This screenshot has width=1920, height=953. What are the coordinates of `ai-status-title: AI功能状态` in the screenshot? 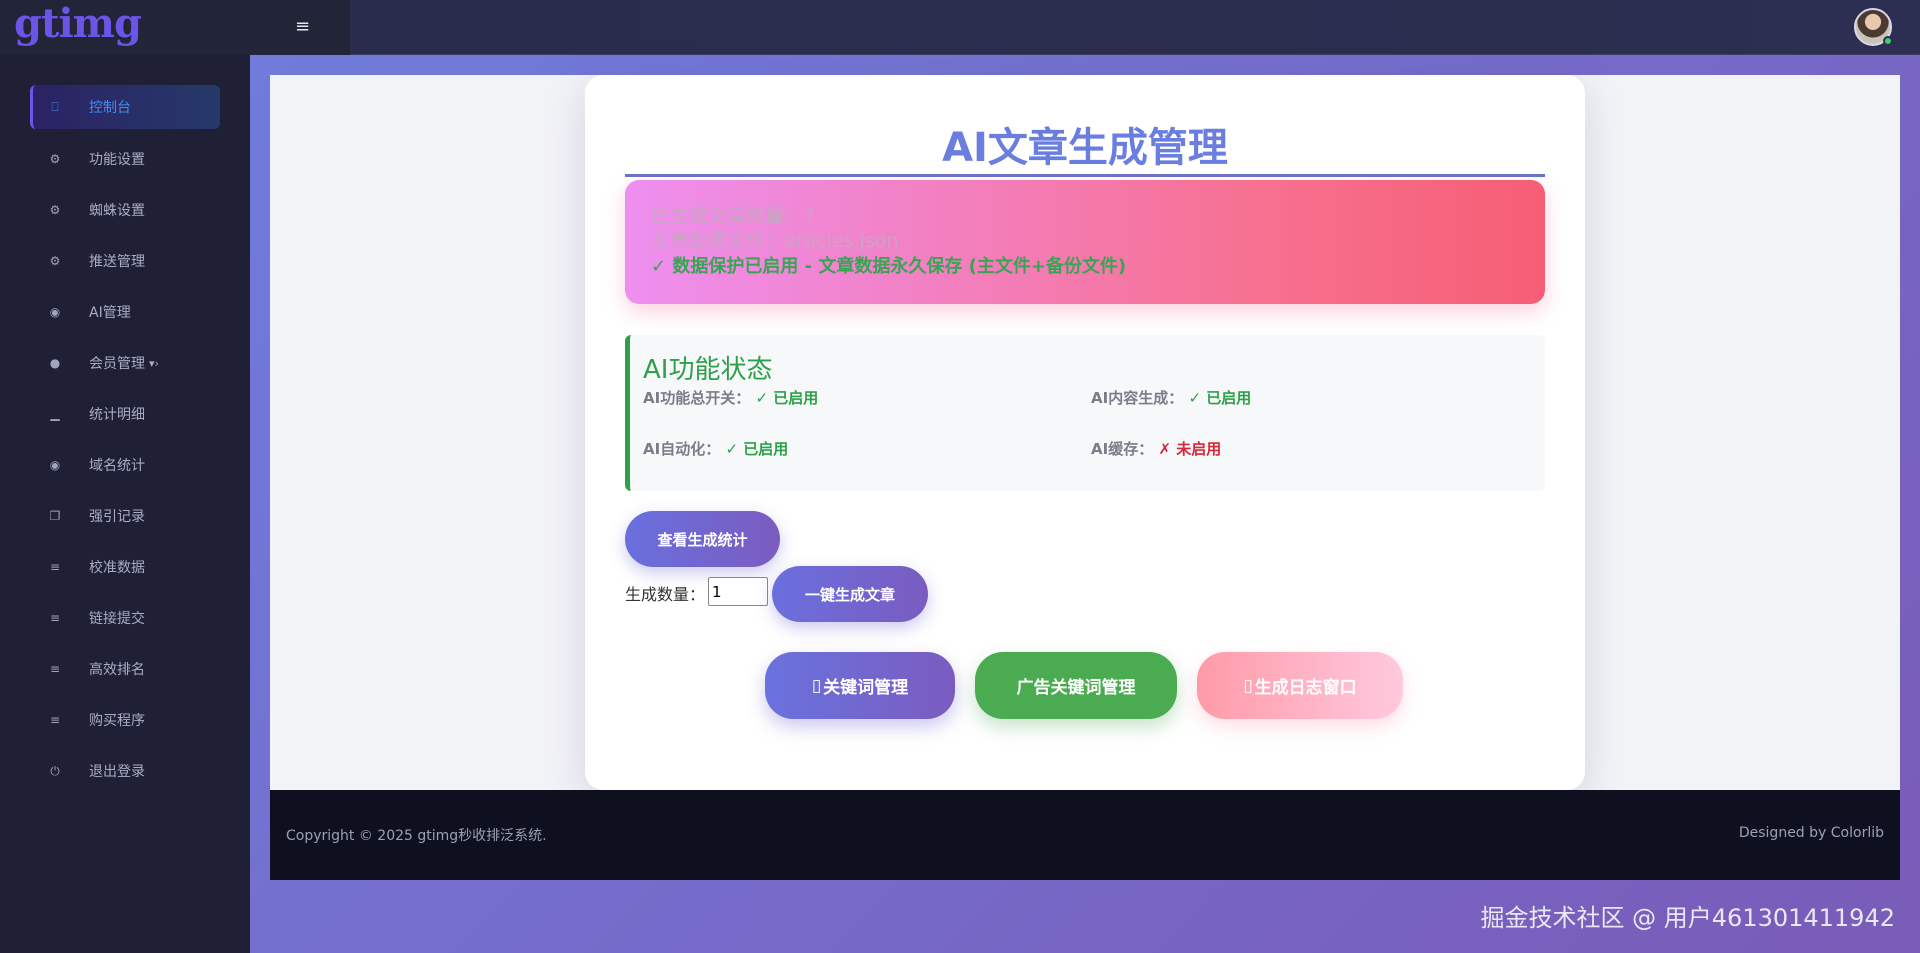 It's located at (708, 370).